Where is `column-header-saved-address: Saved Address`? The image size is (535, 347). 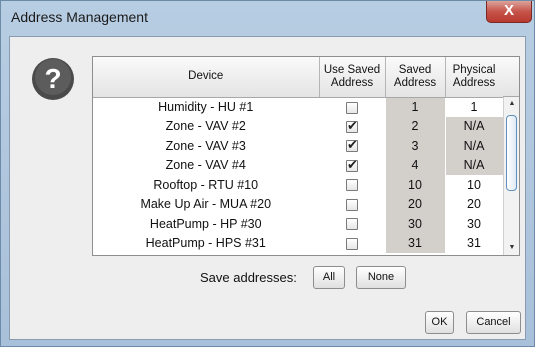
column-header-saved-address: Saved Address is located at coordinates (415, 77).